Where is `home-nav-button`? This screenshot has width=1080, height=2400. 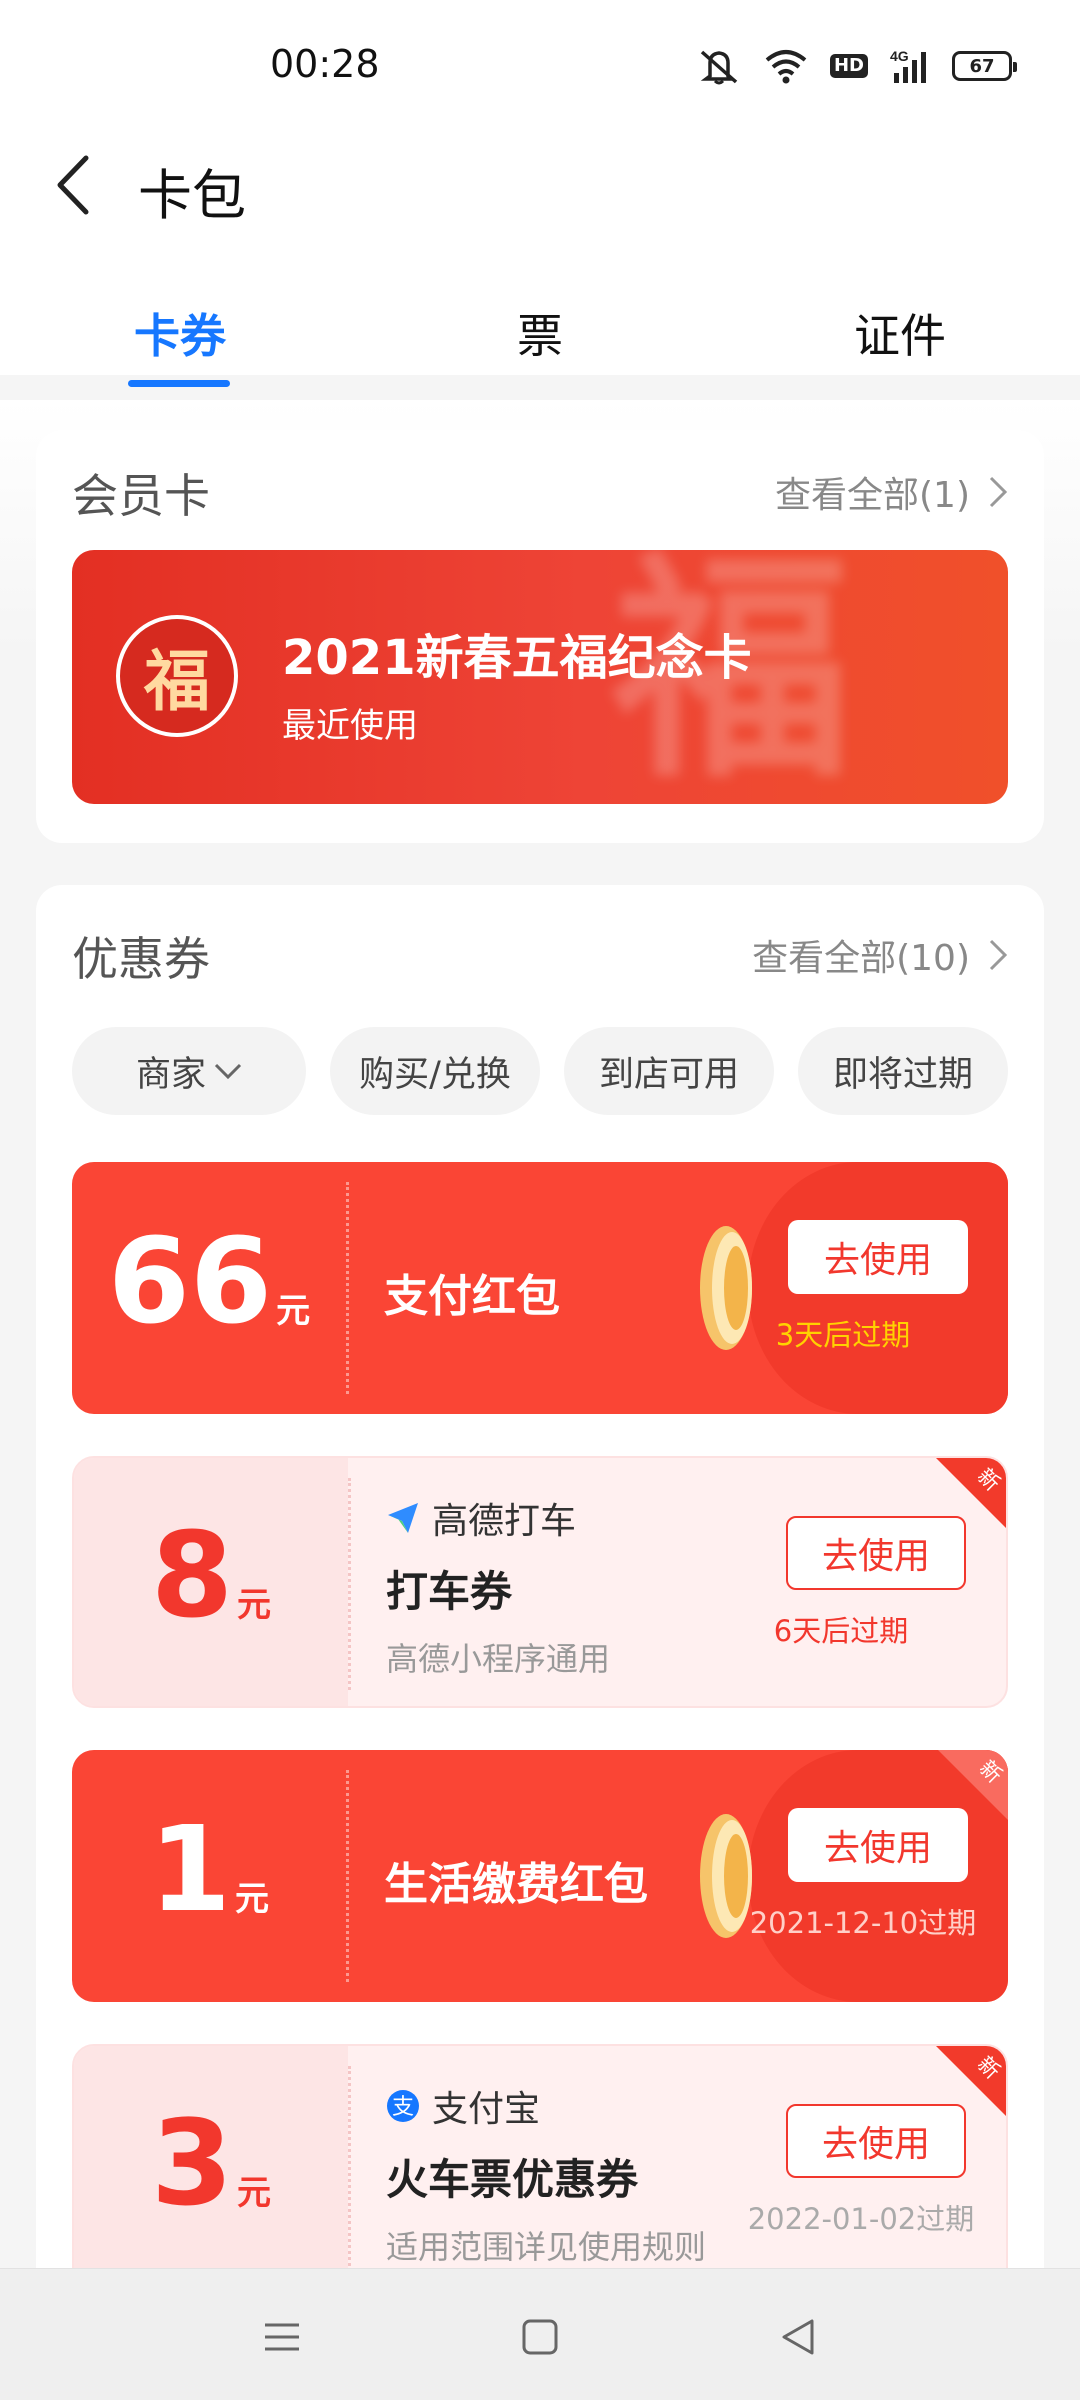
home-nav-button is located at coordinates (540, 2337).